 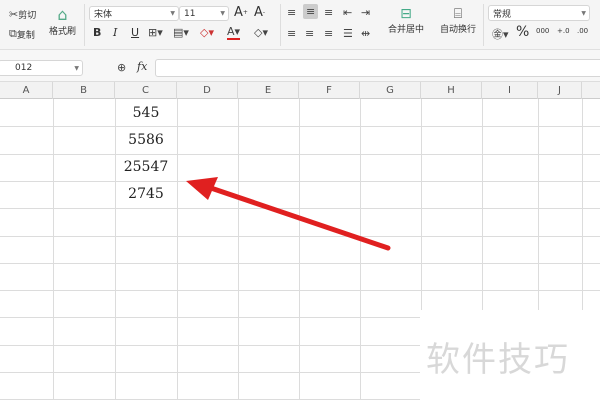 What do you see at coordinates (498, 360) in the screenshot?
I see `watermark: 软件技巧` at bounding box center [498, 360].